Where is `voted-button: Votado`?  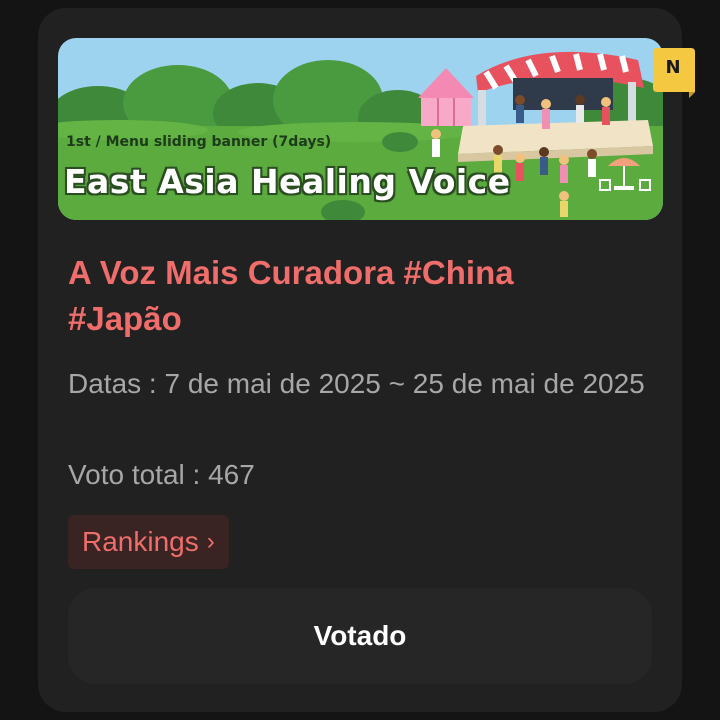 voted-button: Votado is located at coordinates (360, 636).